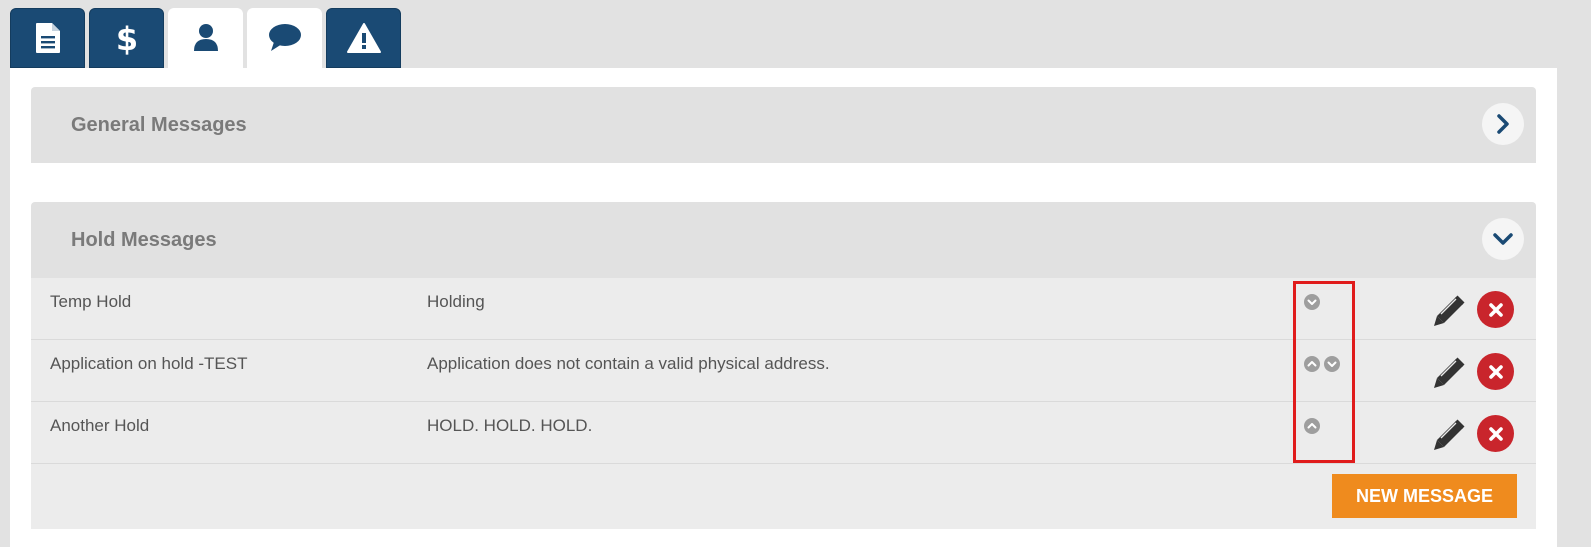 Image resolution: width=1591 pixels, height=547 pixels. I want to click on collapse-hold-button, so click(1503, 239).